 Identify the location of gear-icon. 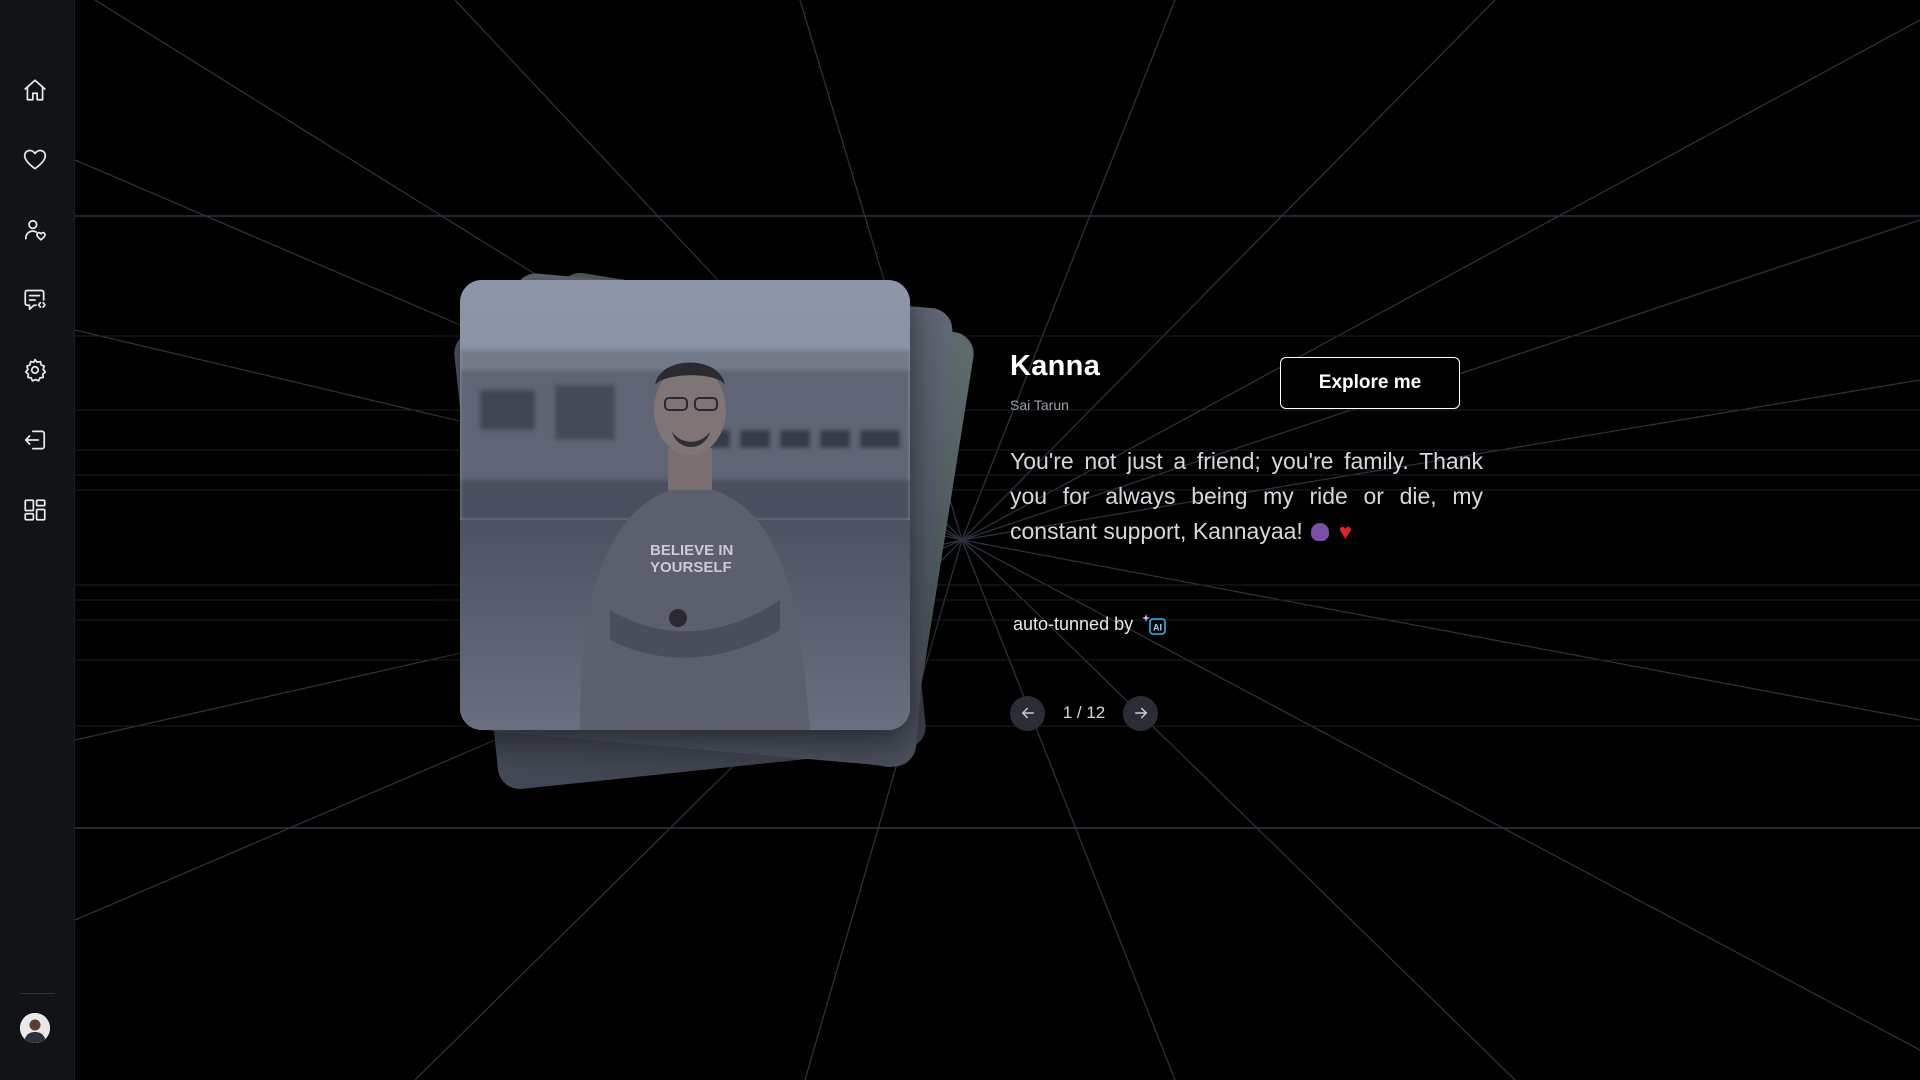
(35, 370).